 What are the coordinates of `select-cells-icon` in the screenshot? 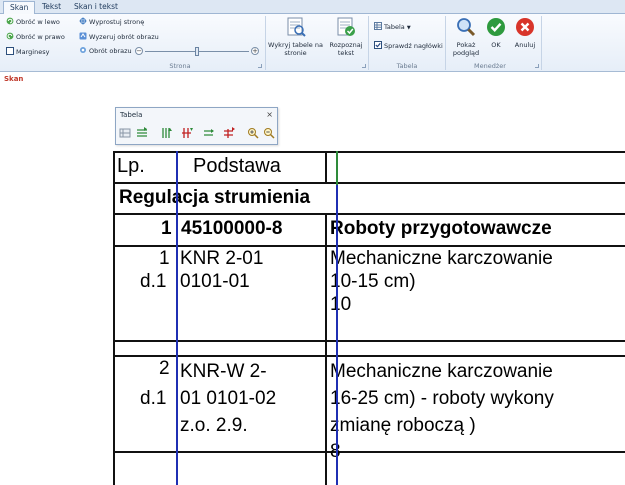 It's located at (125, 133).